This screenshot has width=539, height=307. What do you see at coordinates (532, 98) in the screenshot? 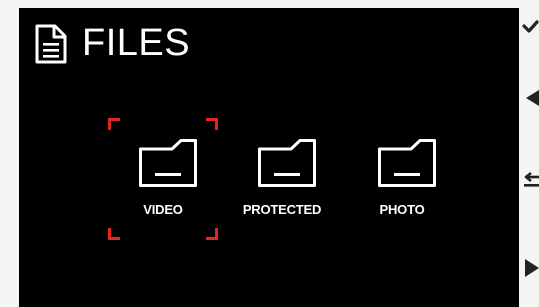
I see `triangle-left-icon` at bounding box center [532, 98].